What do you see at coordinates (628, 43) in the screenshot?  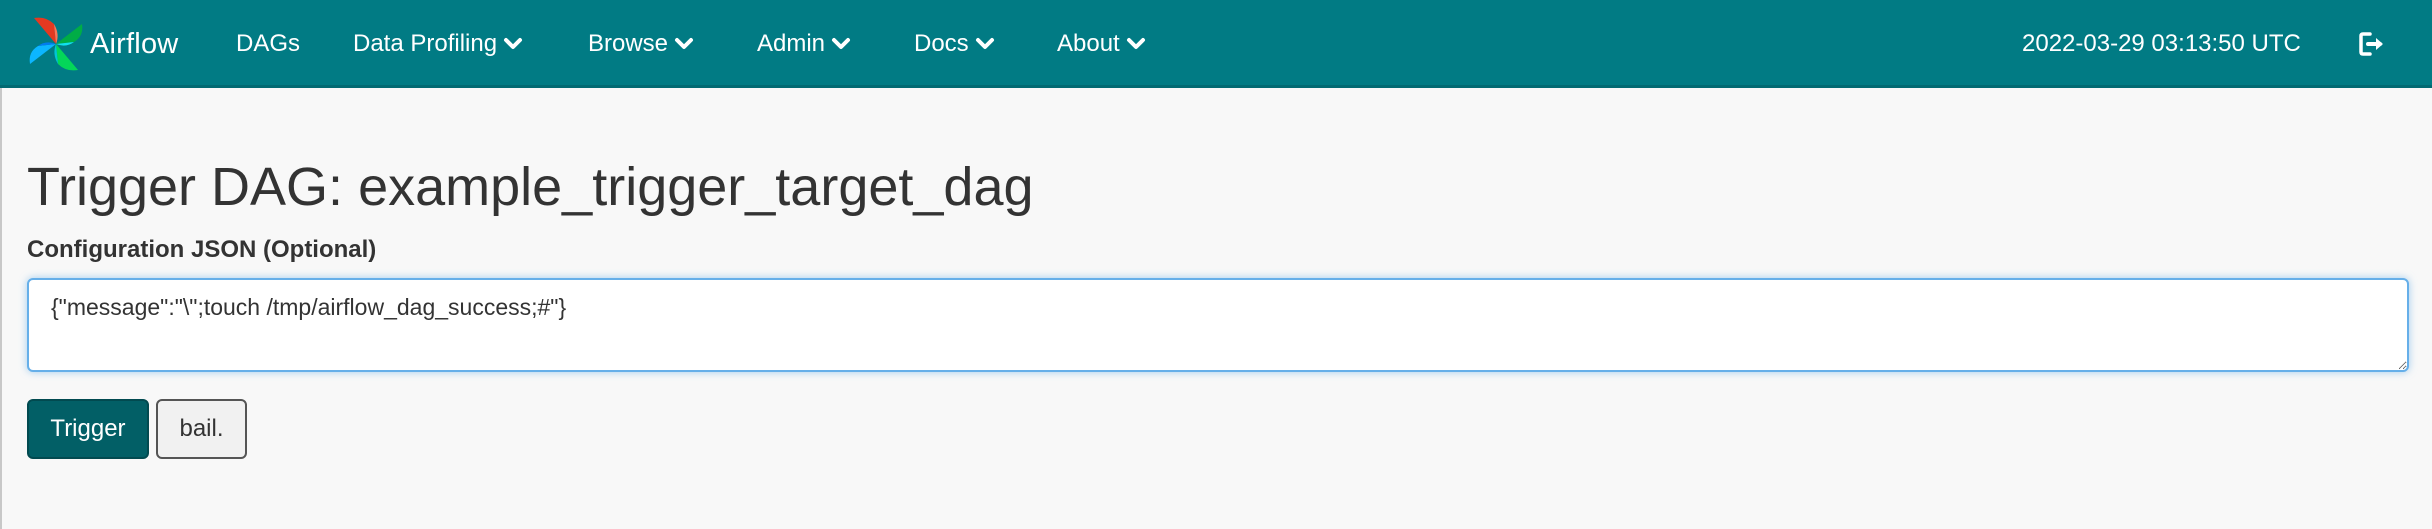 I see `nav-browse-label: Browse` at bounding box center [628, 43].